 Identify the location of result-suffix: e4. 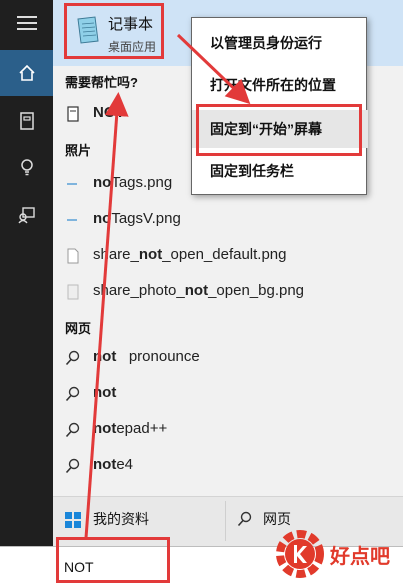
(125, 464).